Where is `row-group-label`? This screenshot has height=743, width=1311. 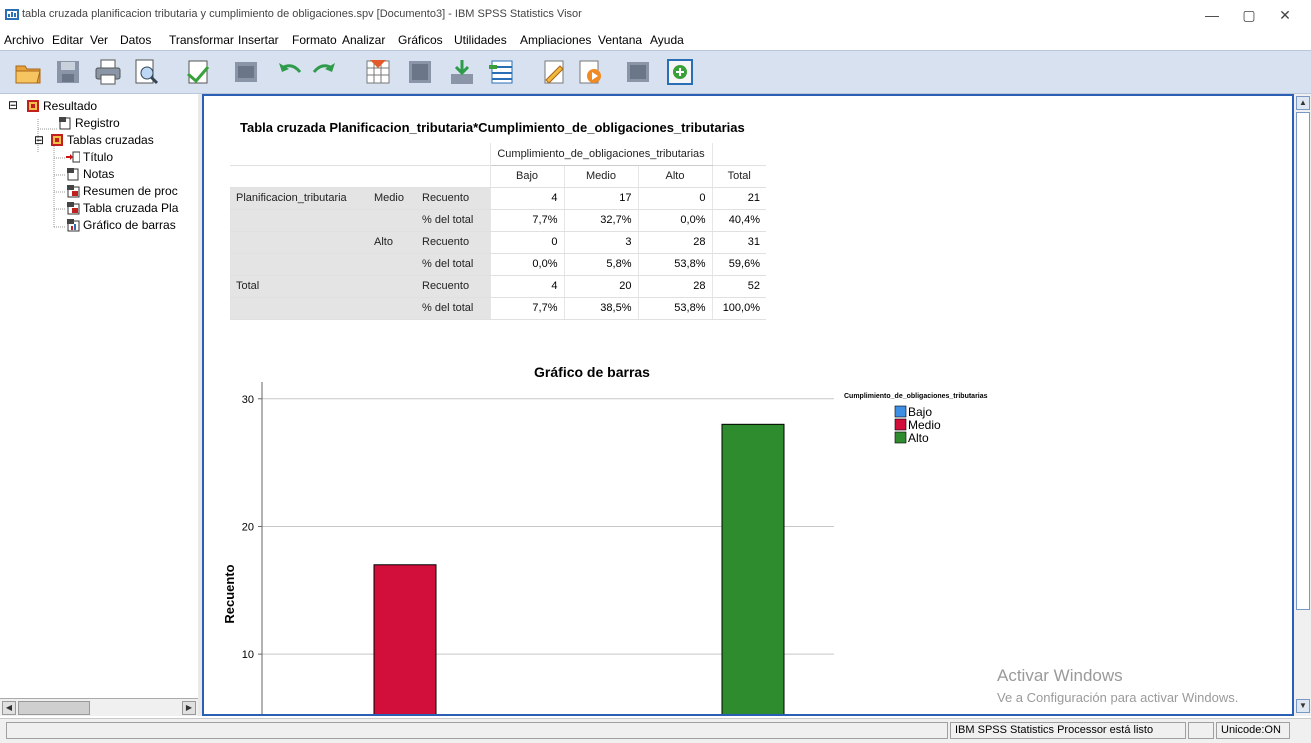 row-group-label is located at coordinates (392, 264).